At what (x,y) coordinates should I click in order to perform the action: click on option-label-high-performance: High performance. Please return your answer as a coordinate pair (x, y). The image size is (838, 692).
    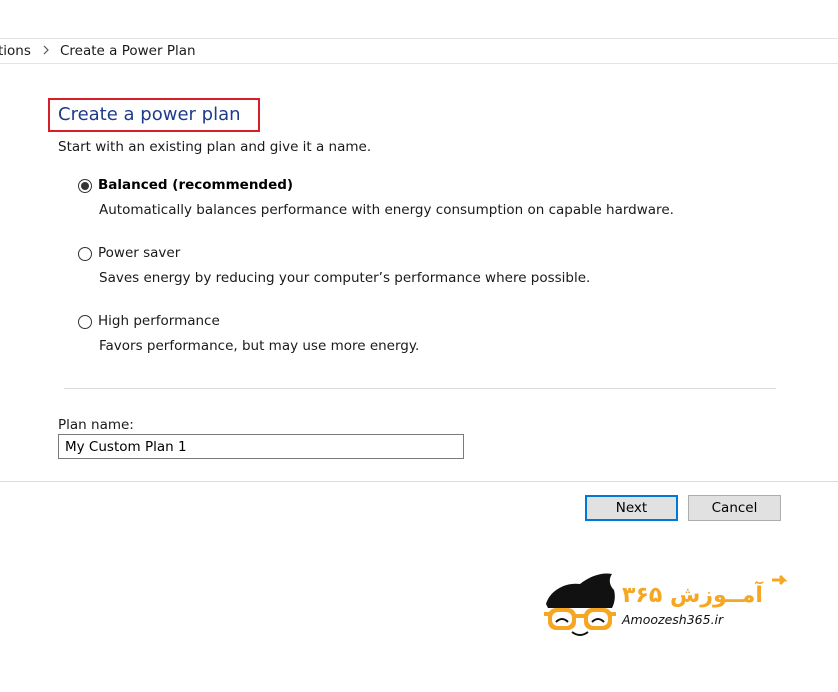
    Looking at the image, I should click on (159, 321).